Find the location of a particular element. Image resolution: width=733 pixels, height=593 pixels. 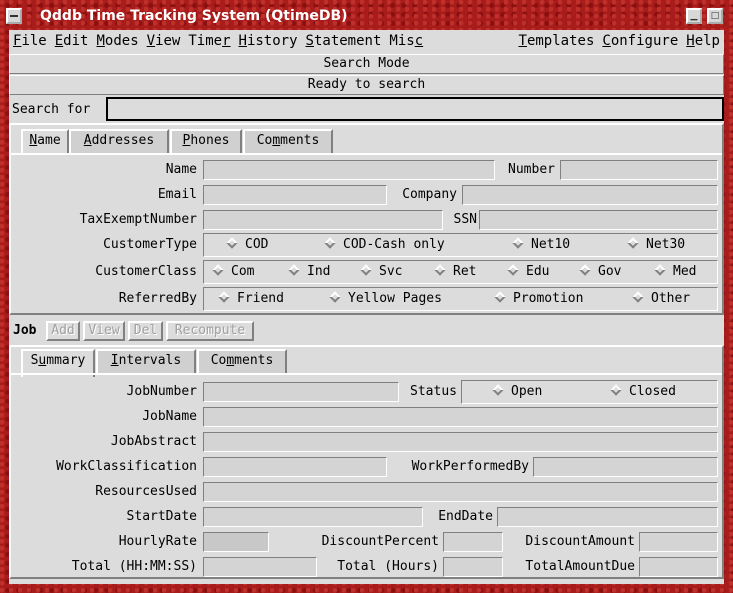

label-ssn: SSN is located at coordinates (465, 219).